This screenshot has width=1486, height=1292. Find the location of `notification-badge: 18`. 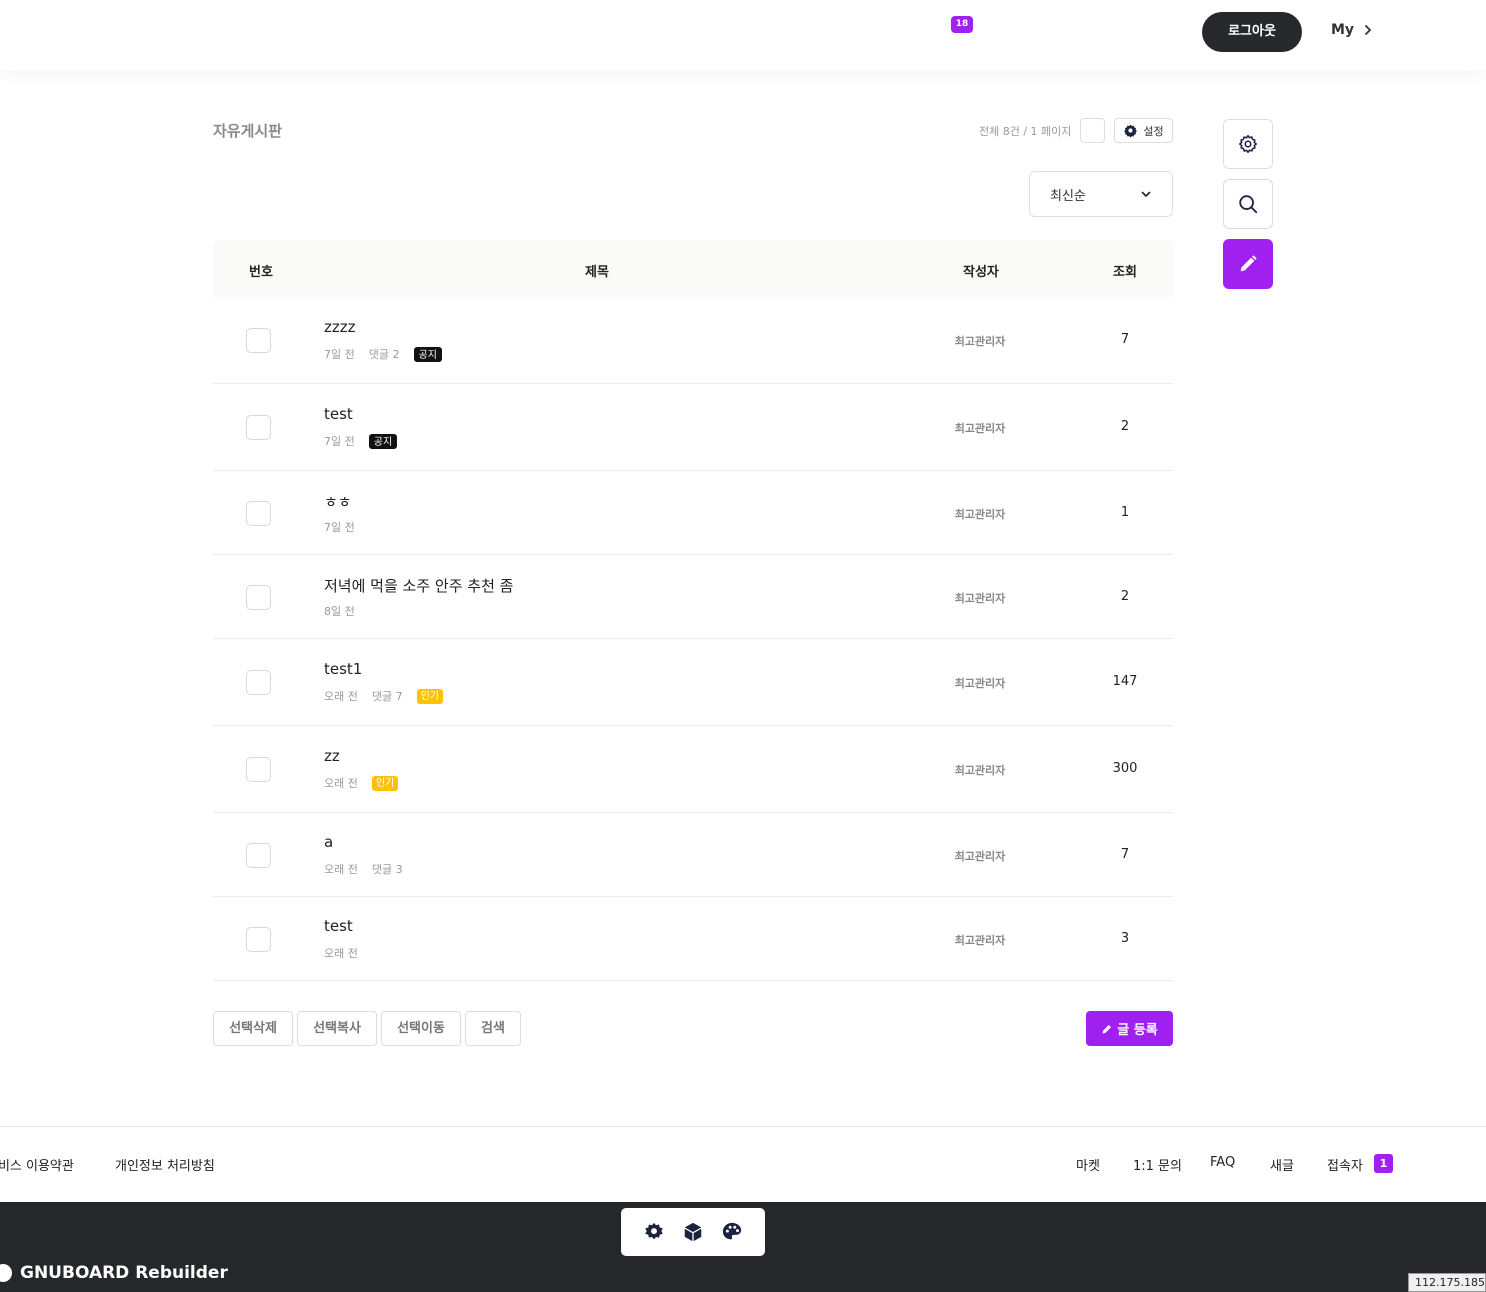

notification-badge: 18 is located at coordinates (962, 24).